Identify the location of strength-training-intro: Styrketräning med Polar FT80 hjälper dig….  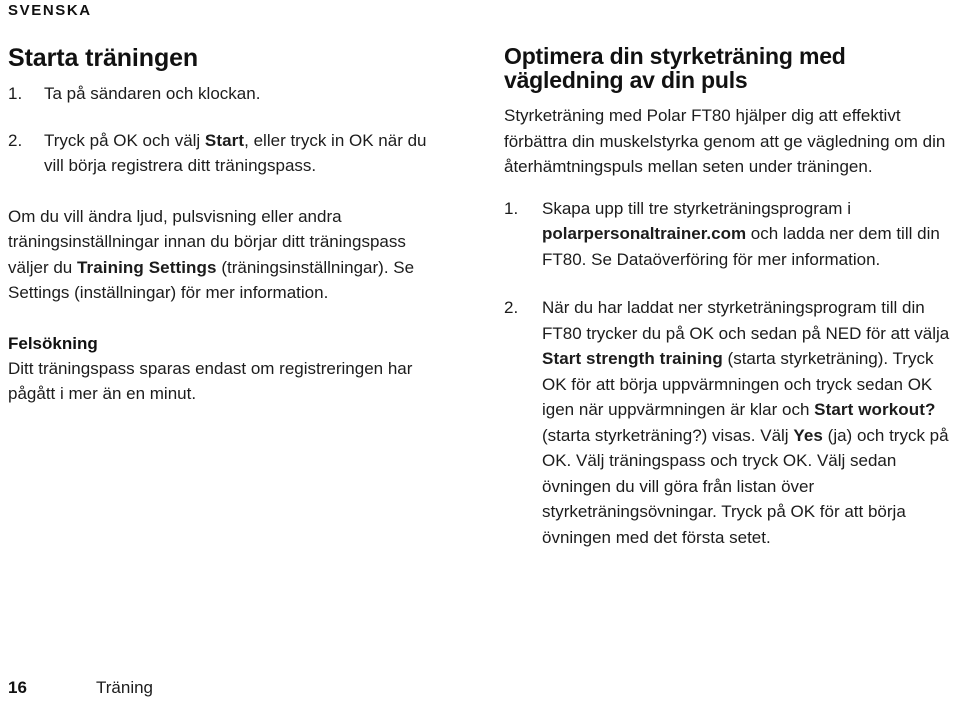
(725, 141).